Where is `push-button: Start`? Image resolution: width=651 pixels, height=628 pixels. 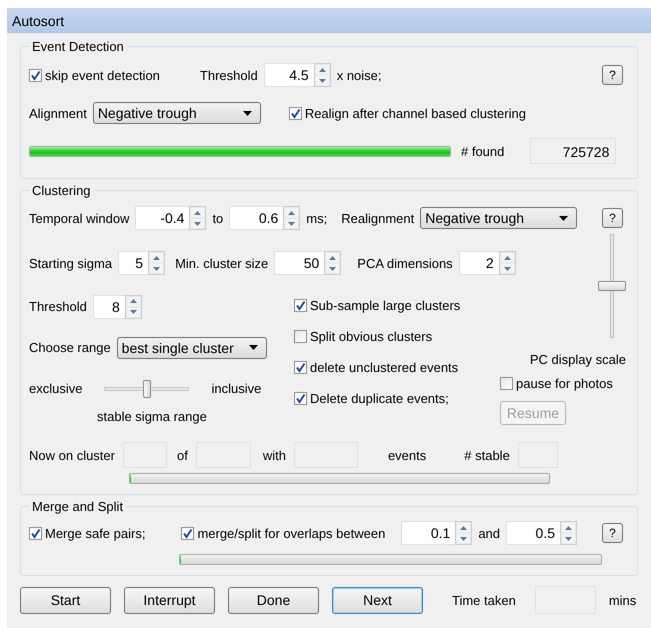
push-button: Start is located at coordinates (65, 600).